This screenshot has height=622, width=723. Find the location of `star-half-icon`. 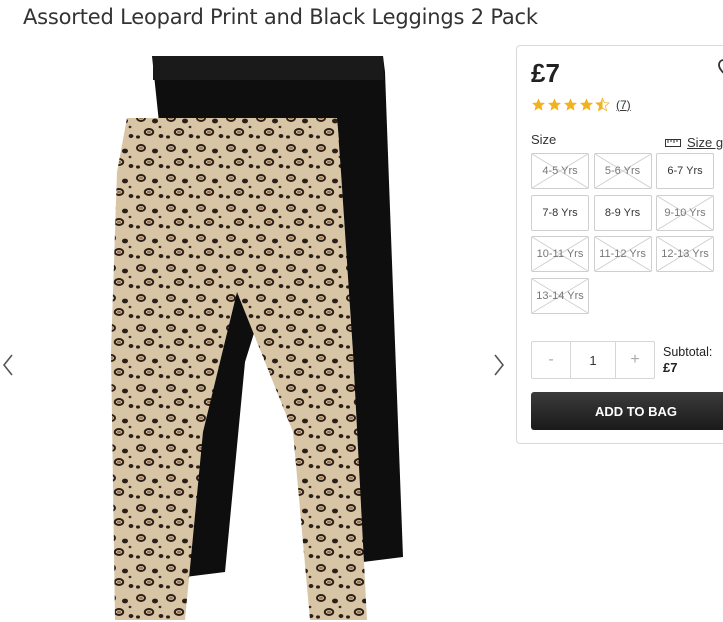

star-half-icon is located at coordinates (602, 104).